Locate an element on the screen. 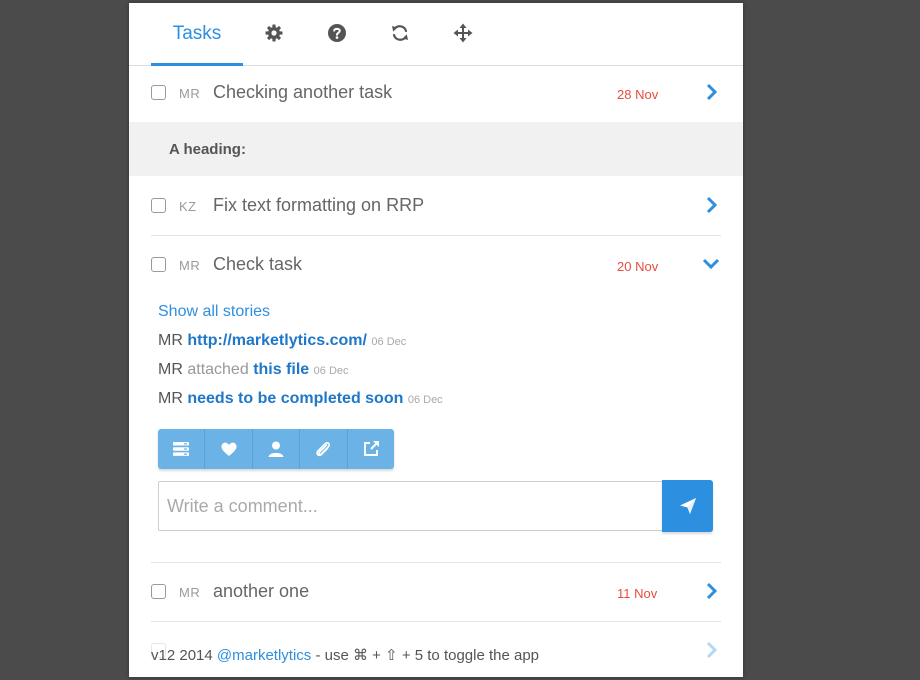 The image size is (920, 680). task-title: Checking another task is located at coordinates (302, 92).